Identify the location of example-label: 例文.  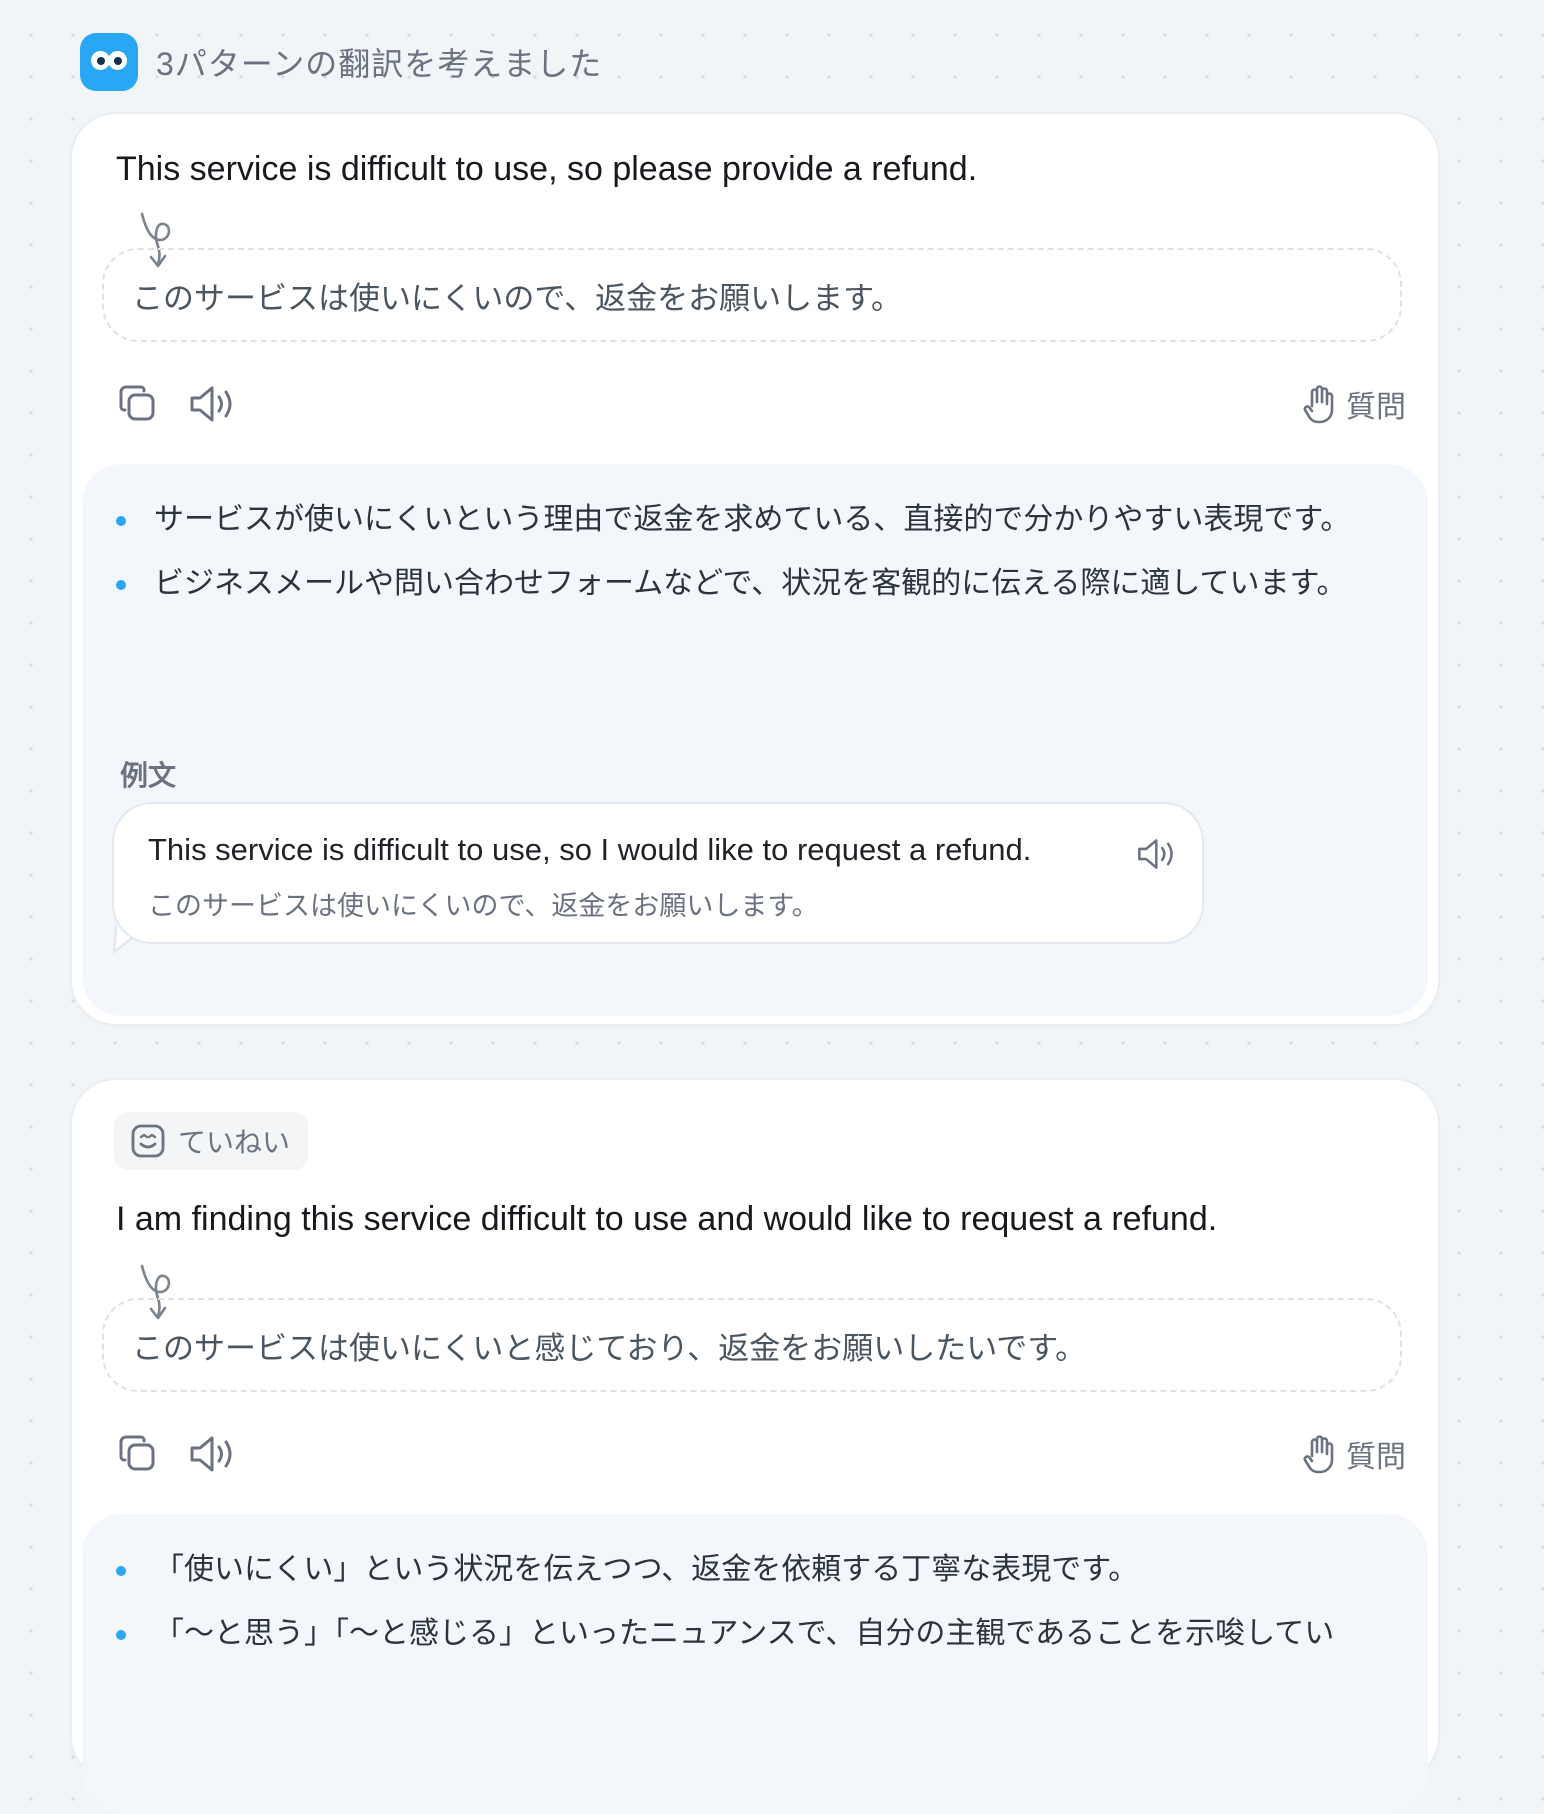
(148, 775).